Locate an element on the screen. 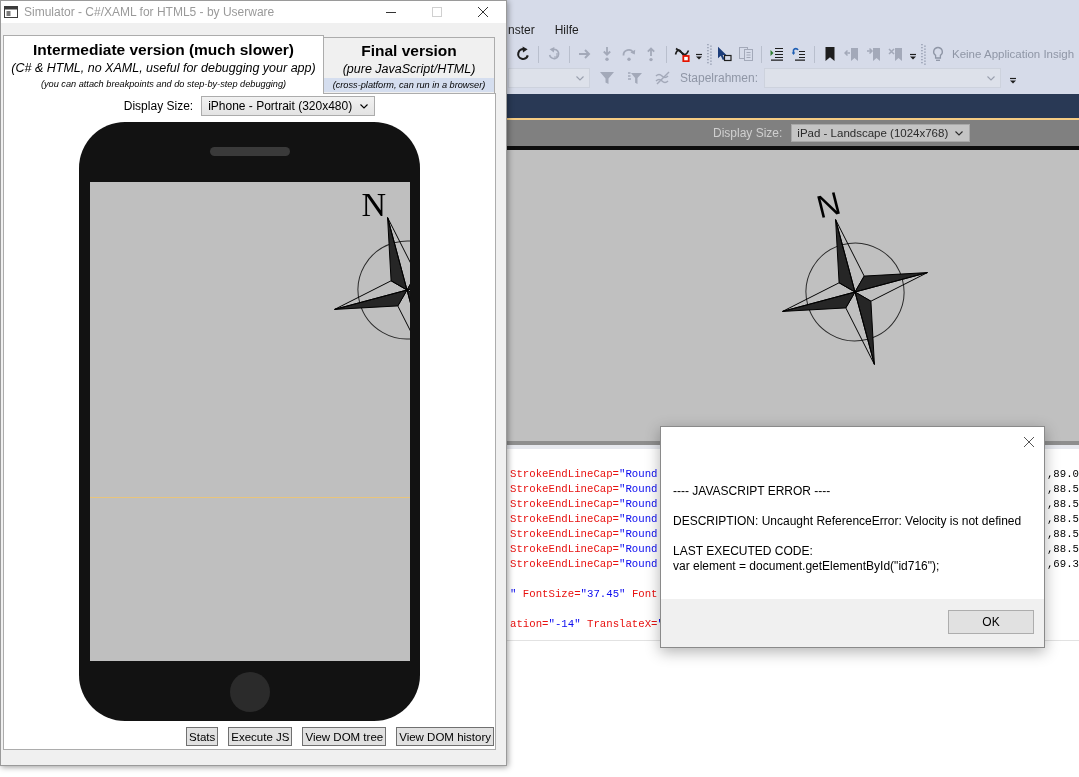  indent-lines-icon is located at coordinates (777, 54).